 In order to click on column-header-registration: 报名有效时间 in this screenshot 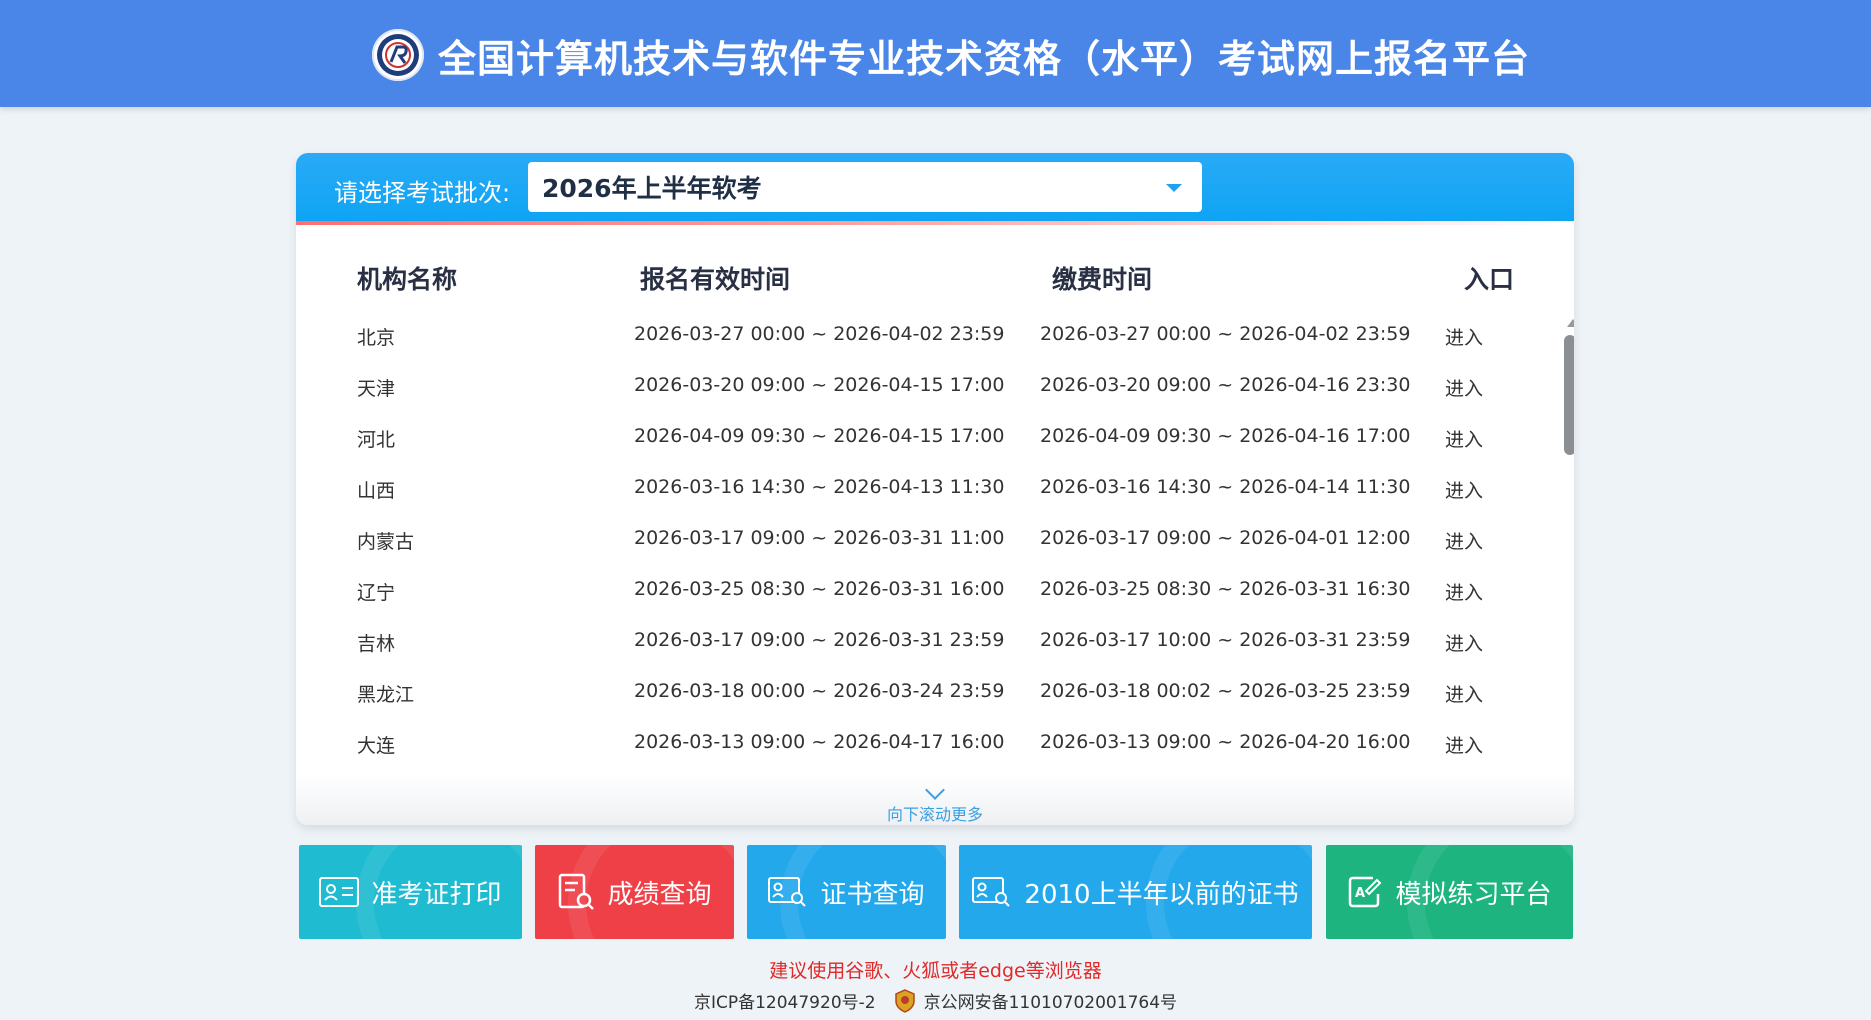, I will do `click(715, 279)`.